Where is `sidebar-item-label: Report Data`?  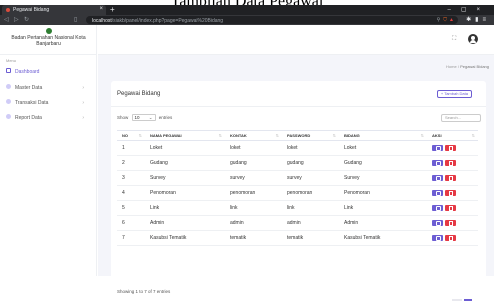
sidebar-item-label: Report Data is located at coordinates (28, 118).